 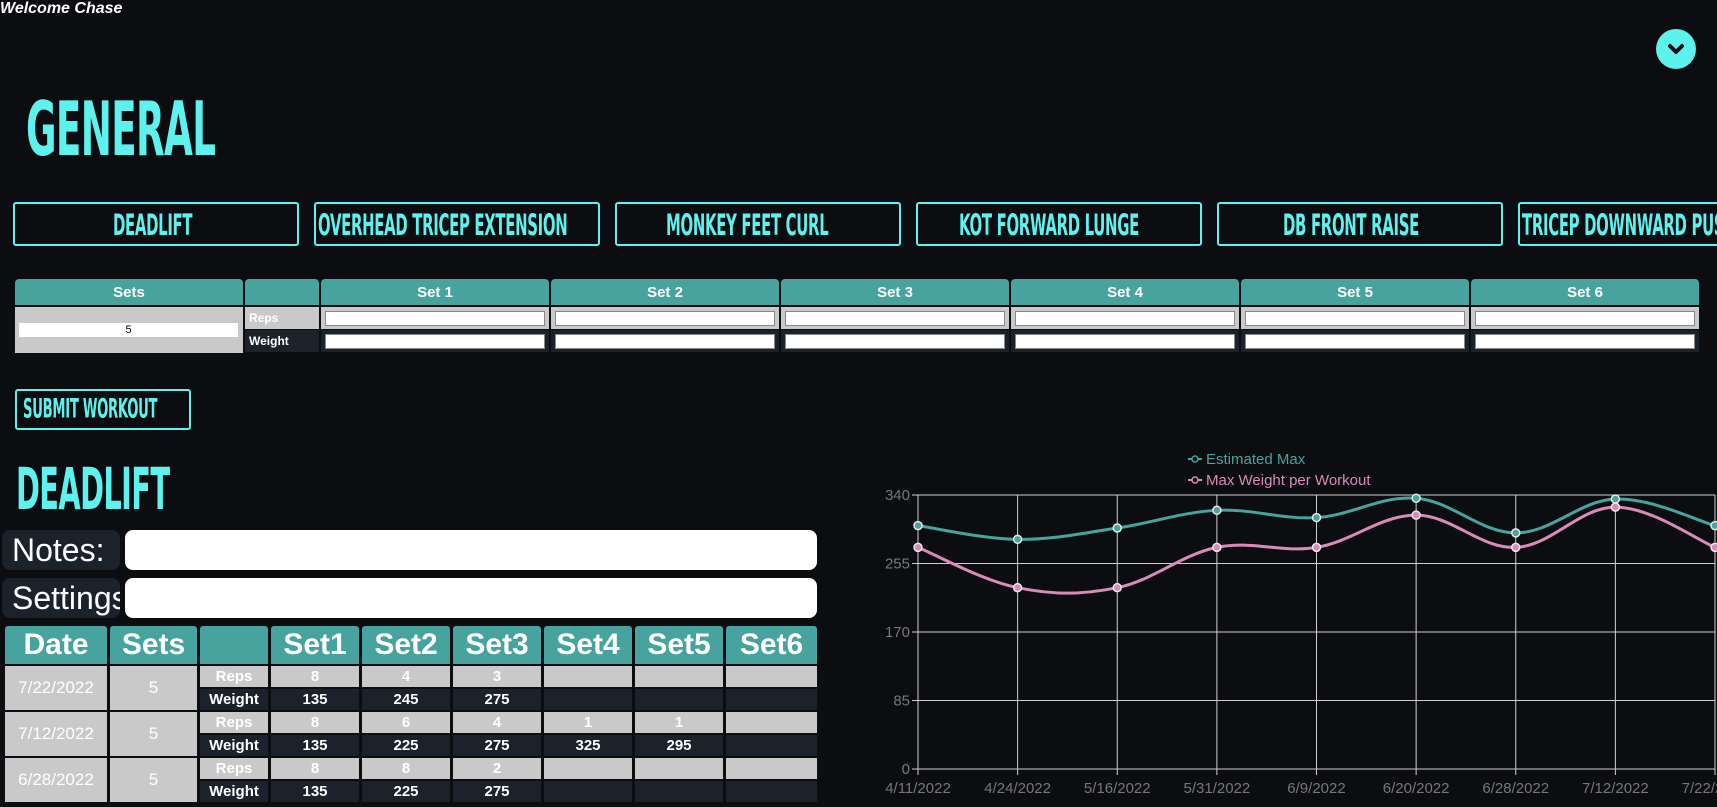 I want to click on set-6-reps-input, so click(x=1585, y=318).